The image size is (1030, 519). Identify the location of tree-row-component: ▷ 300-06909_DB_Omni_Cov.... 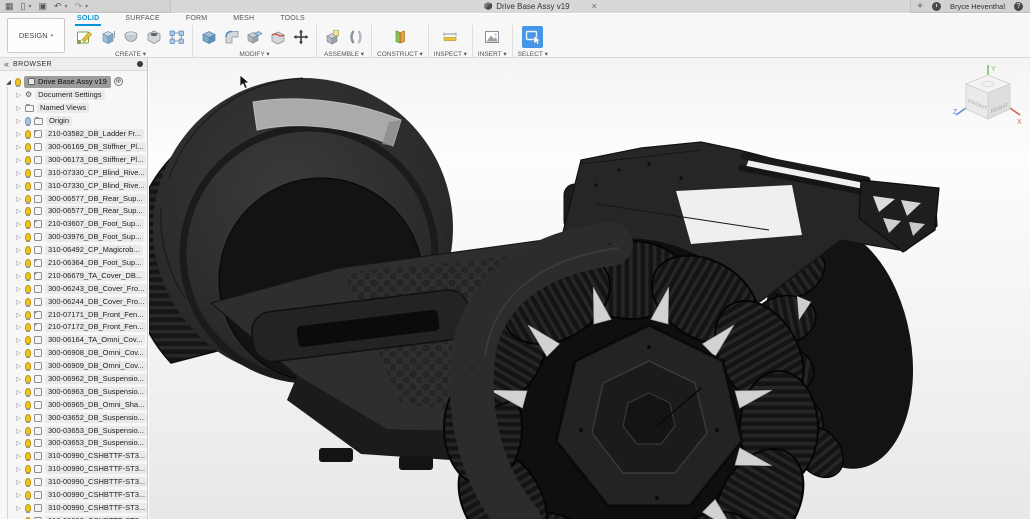
(75, 366).